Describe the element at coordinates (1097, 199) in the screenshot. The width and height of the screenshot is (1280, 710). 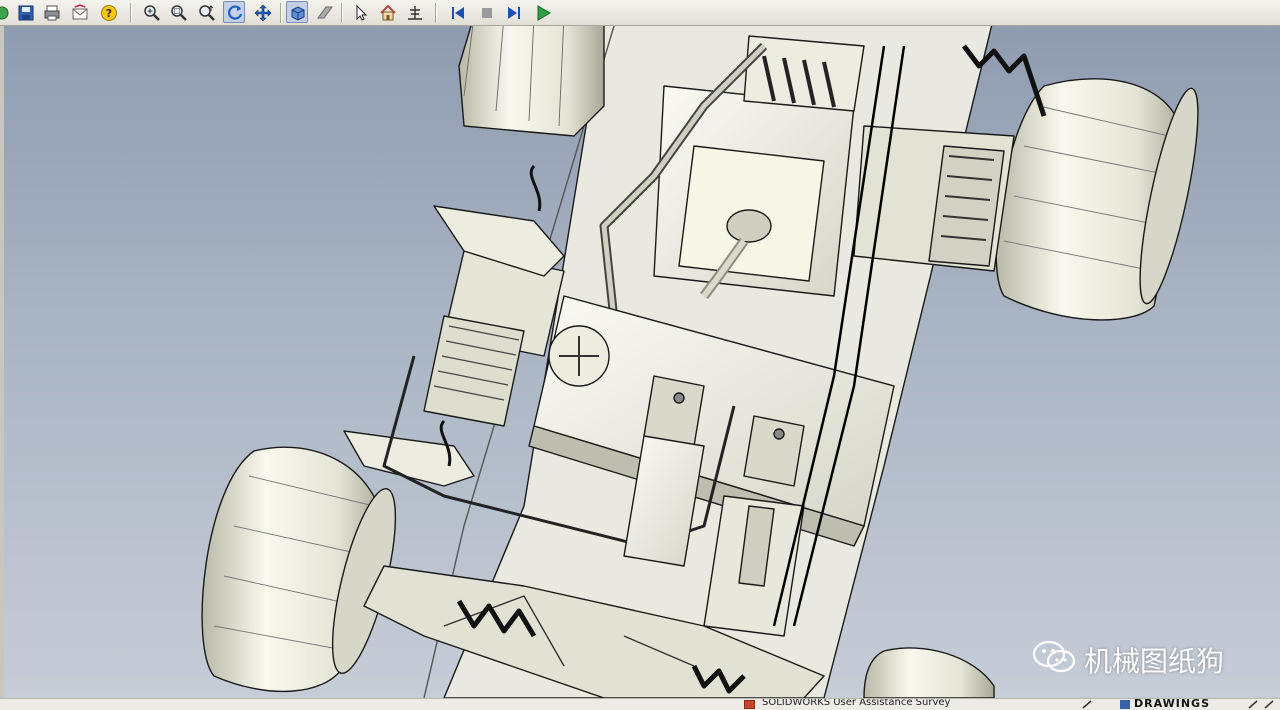
I see `wheel-rear-right` at that location.